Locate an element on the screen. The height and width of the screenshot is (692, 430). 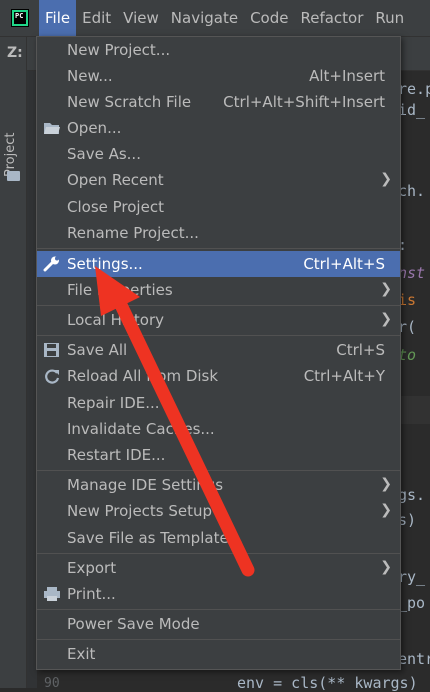
current-line-highlight is located at coordinates (415, 410).